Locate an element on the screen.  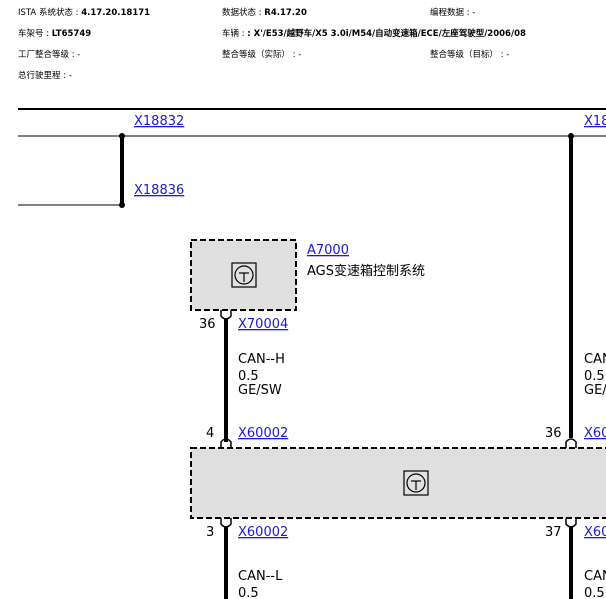
wire-signal-can-h: CAN--H is located at coordinates (261, 359).